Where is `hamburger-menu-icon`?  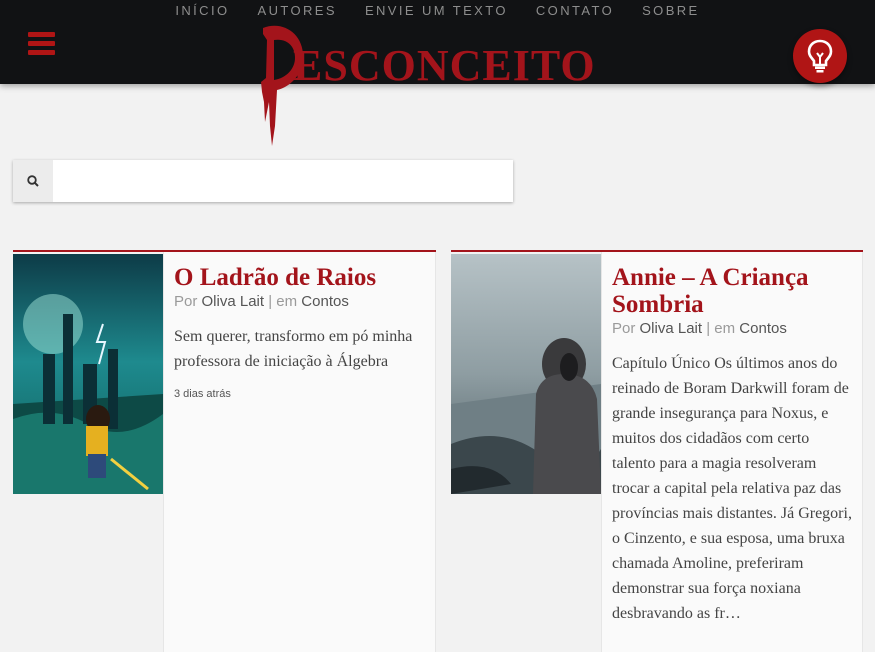 hamburger-menu-icon is located at coordinates (41, 44).